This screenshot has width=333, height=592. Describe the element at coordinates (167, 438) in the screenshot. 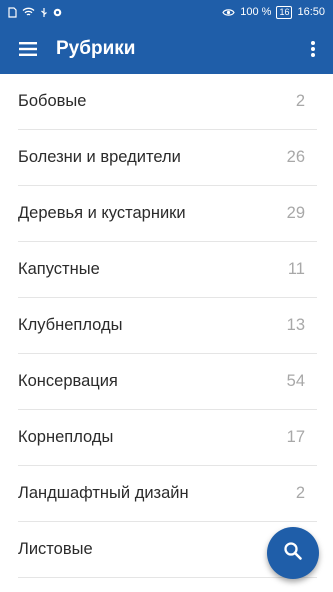

I see `list-item: Корнеплоды 17` at that location.